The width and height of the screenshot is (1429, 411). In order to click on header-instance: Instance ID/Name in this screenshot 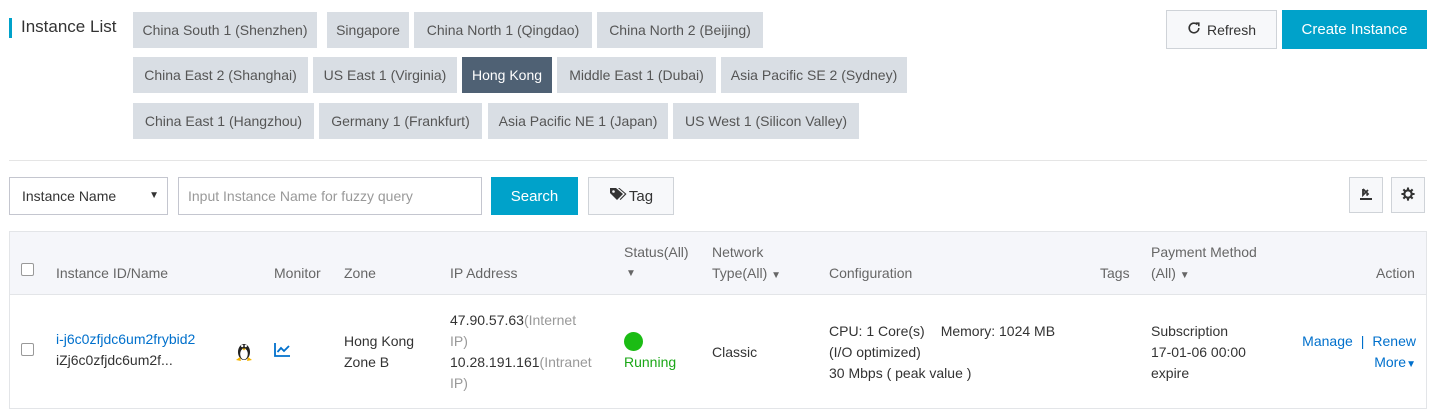, I will do `click(112, 273)`.